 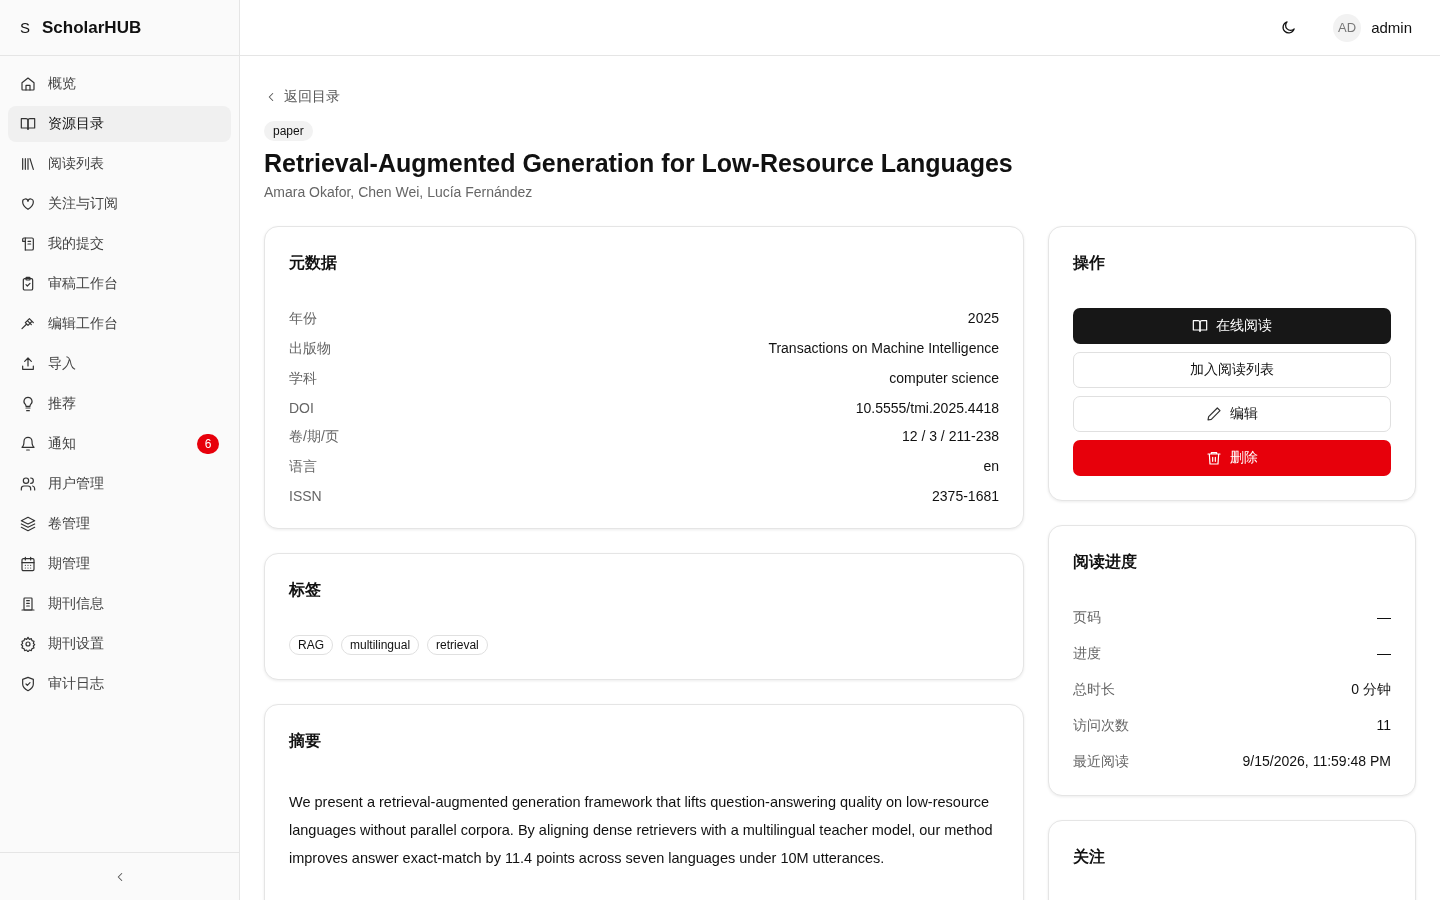 I want to click on sidebar-item: 审稿工作台, so click(x=119, y=284).